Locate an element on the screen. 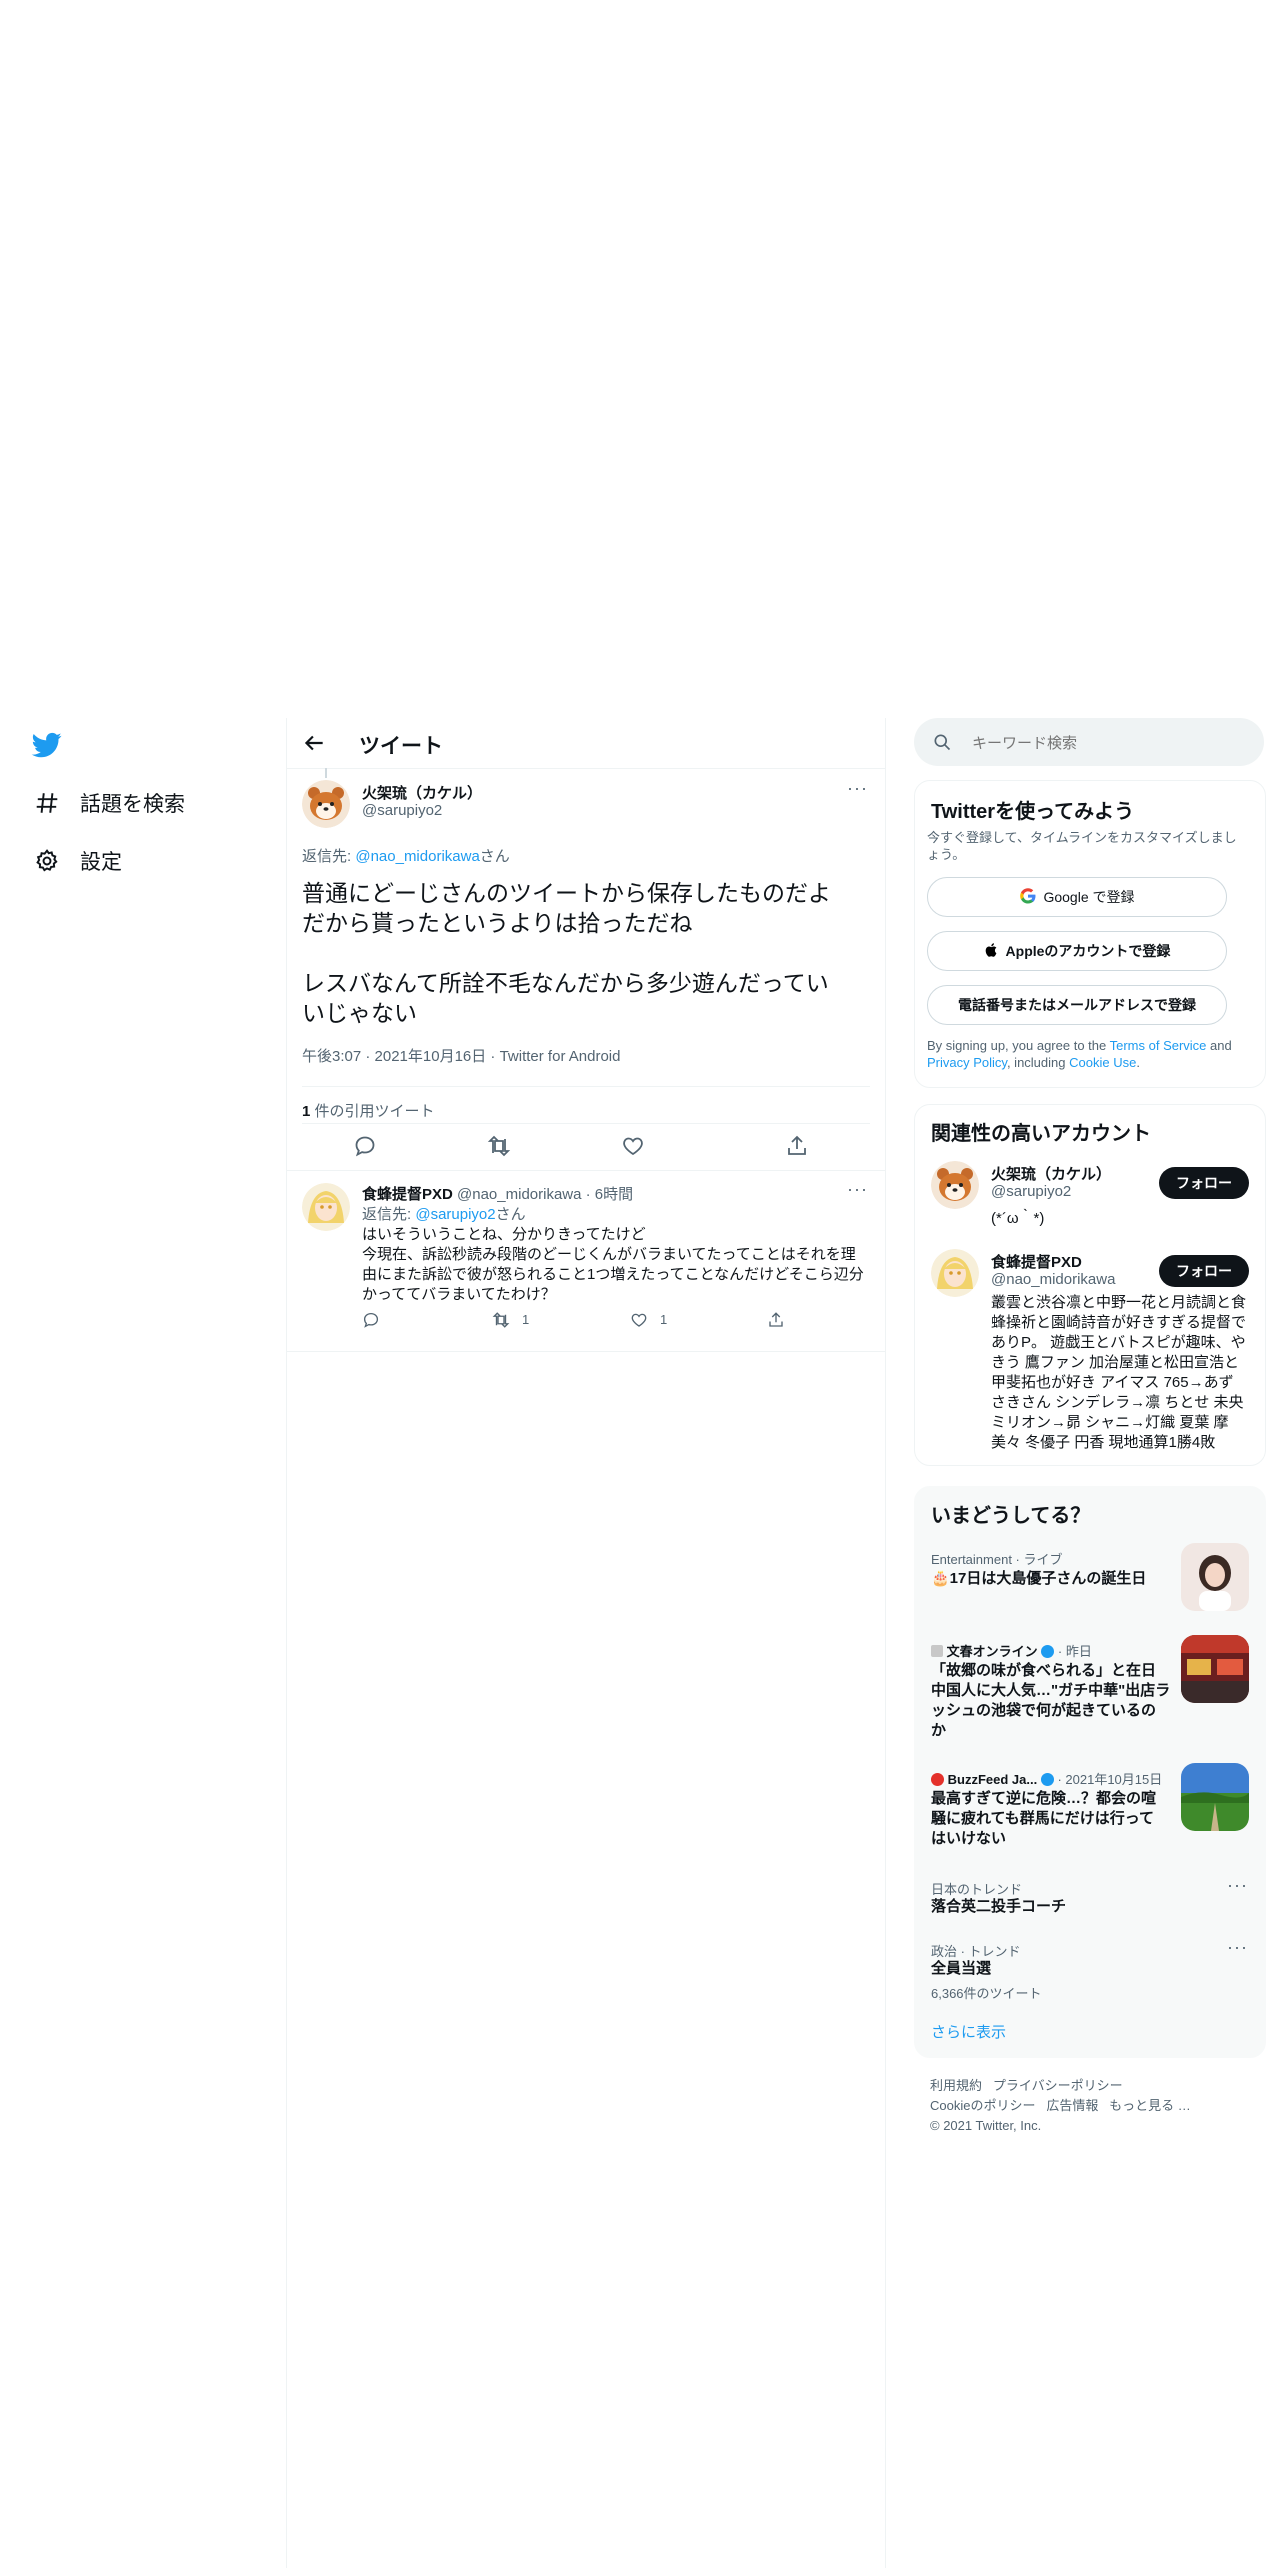 The image size is (1284, 2568). tweet-text-line: レスバなんて所詮不毛なんだから多少遊んだってい is located at coordinates (565, 983).